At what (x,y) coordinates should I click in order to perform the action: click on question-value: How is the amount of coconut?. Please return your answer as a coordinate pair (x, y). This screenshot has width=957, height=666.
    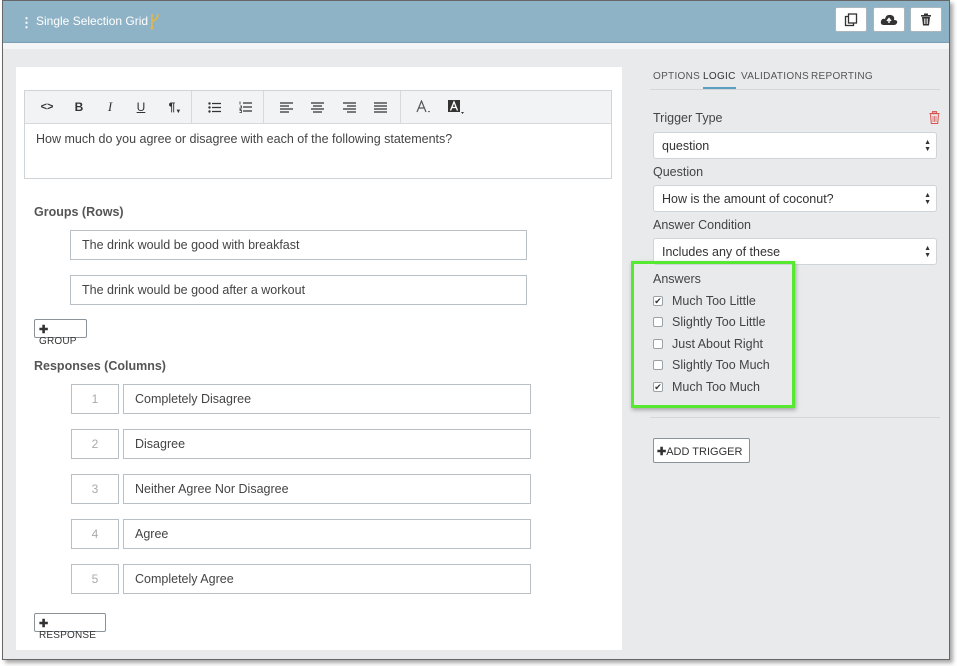
    Looking at the image, I should click on (748, 199).